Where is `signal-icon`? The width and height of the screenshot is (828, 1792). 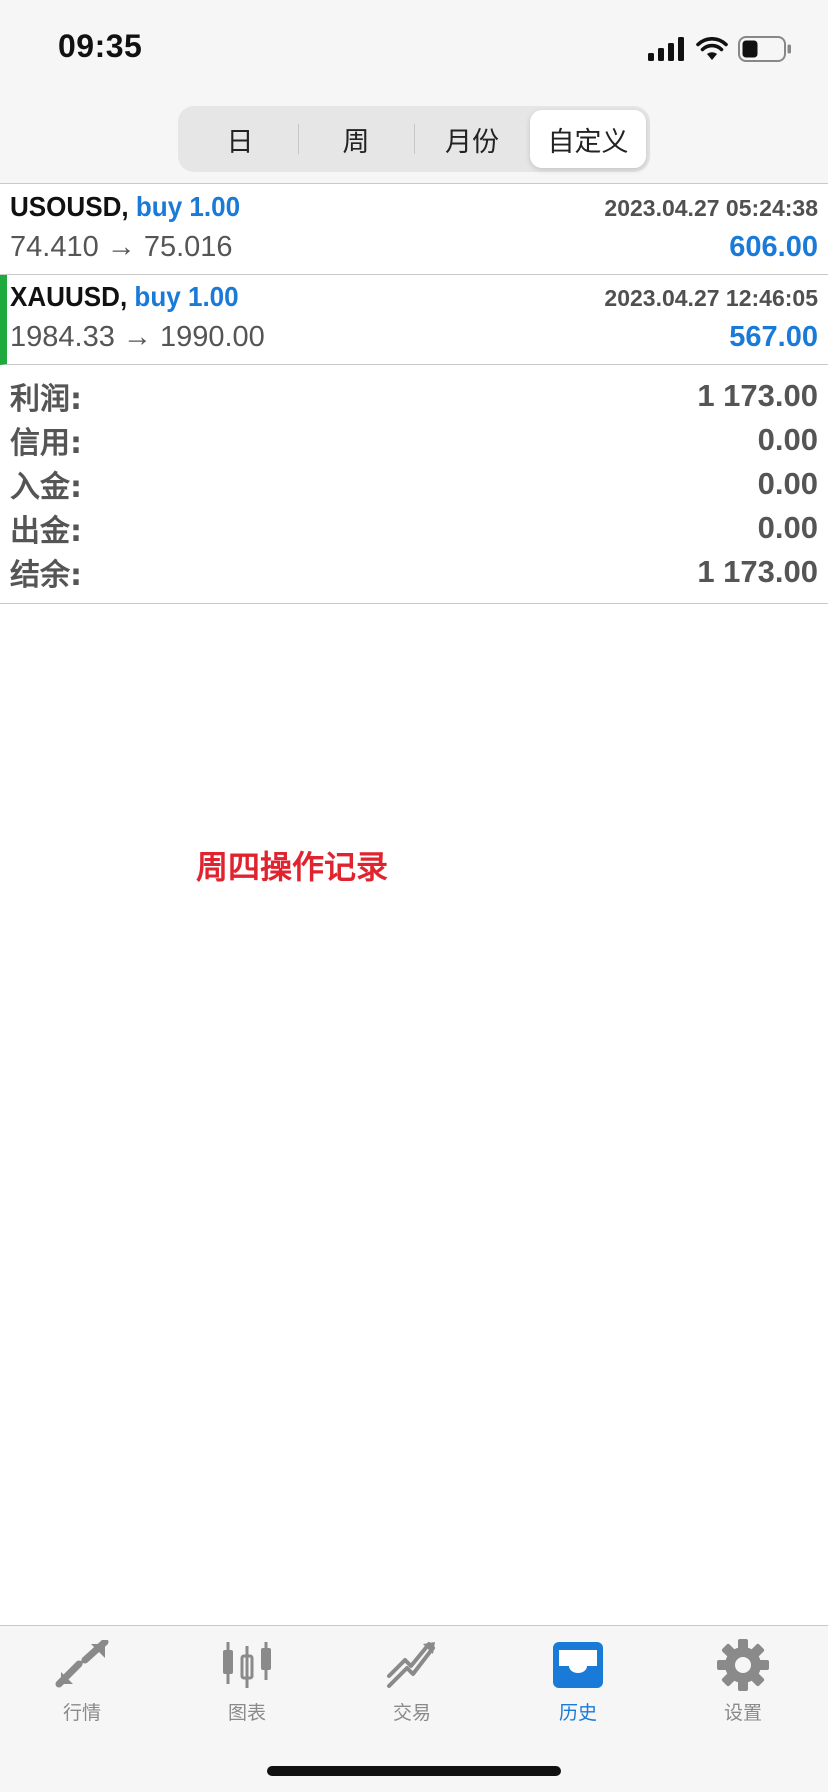
signal-icon is located at coordinates (666, 49).